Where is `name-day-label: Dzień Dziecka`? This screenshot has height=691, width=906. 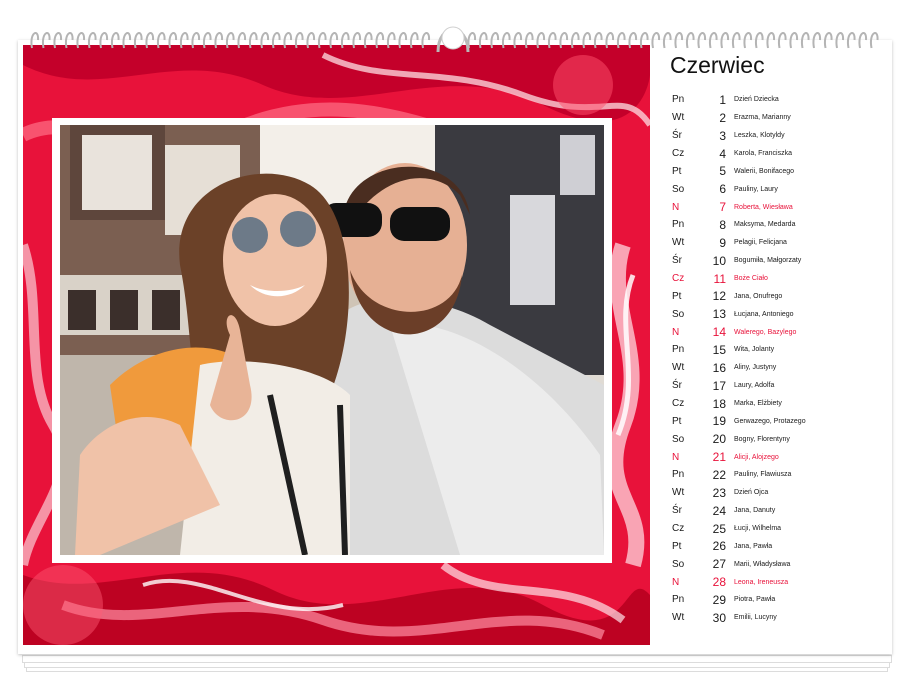
name-day-label: Dzień Dziecka is located at coordinates (756, 100).